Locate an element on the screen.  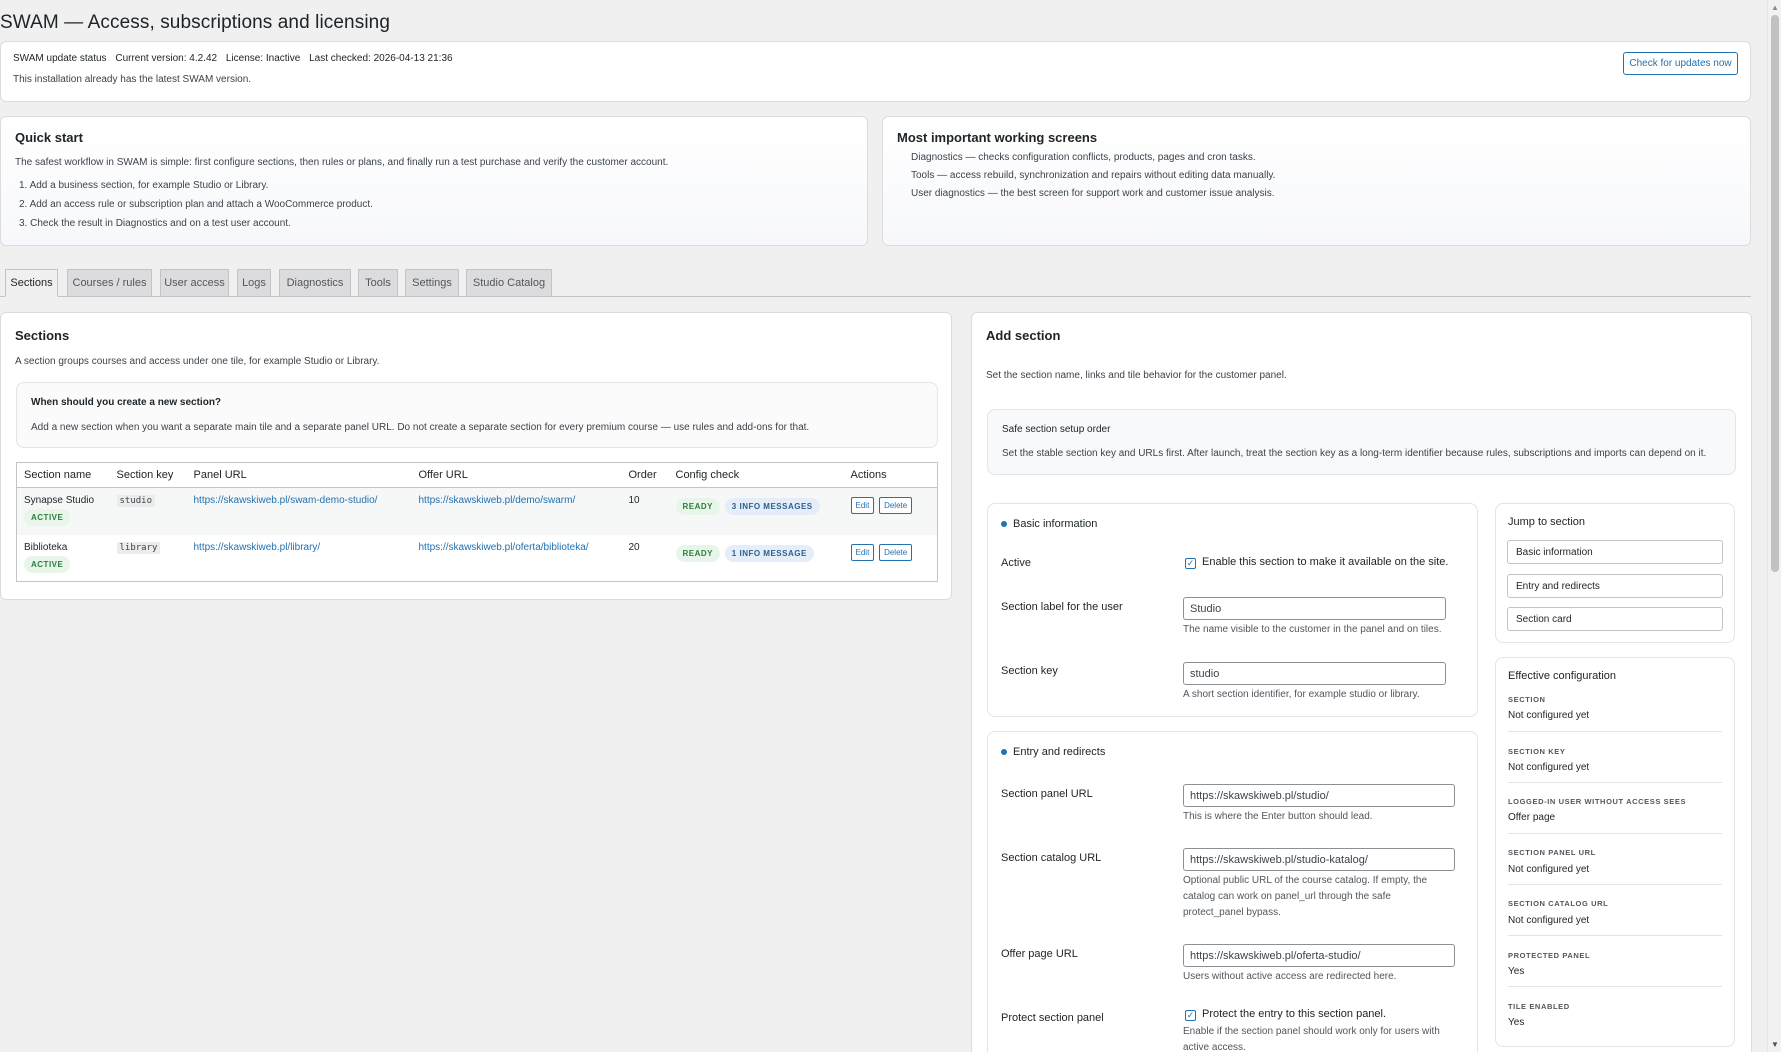
tab-settings: Settings is located at coordinates (432, 282).